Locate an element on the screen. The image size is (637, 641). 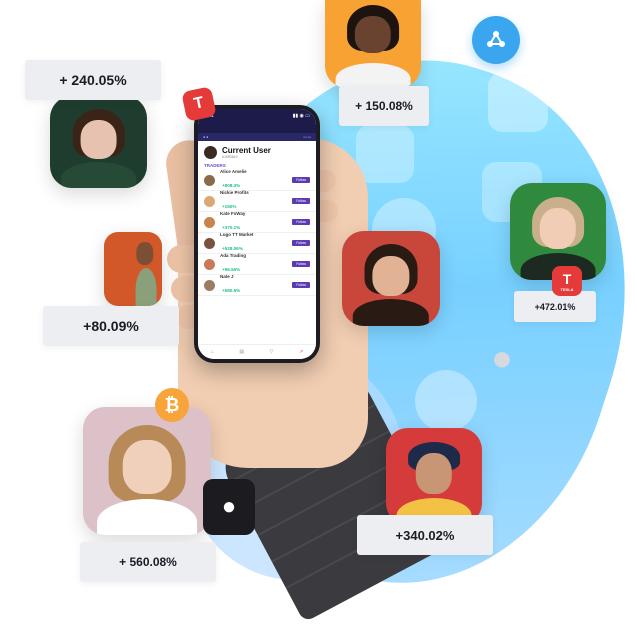
avatar-woman-red-wall is located at coordinates (391, 278).